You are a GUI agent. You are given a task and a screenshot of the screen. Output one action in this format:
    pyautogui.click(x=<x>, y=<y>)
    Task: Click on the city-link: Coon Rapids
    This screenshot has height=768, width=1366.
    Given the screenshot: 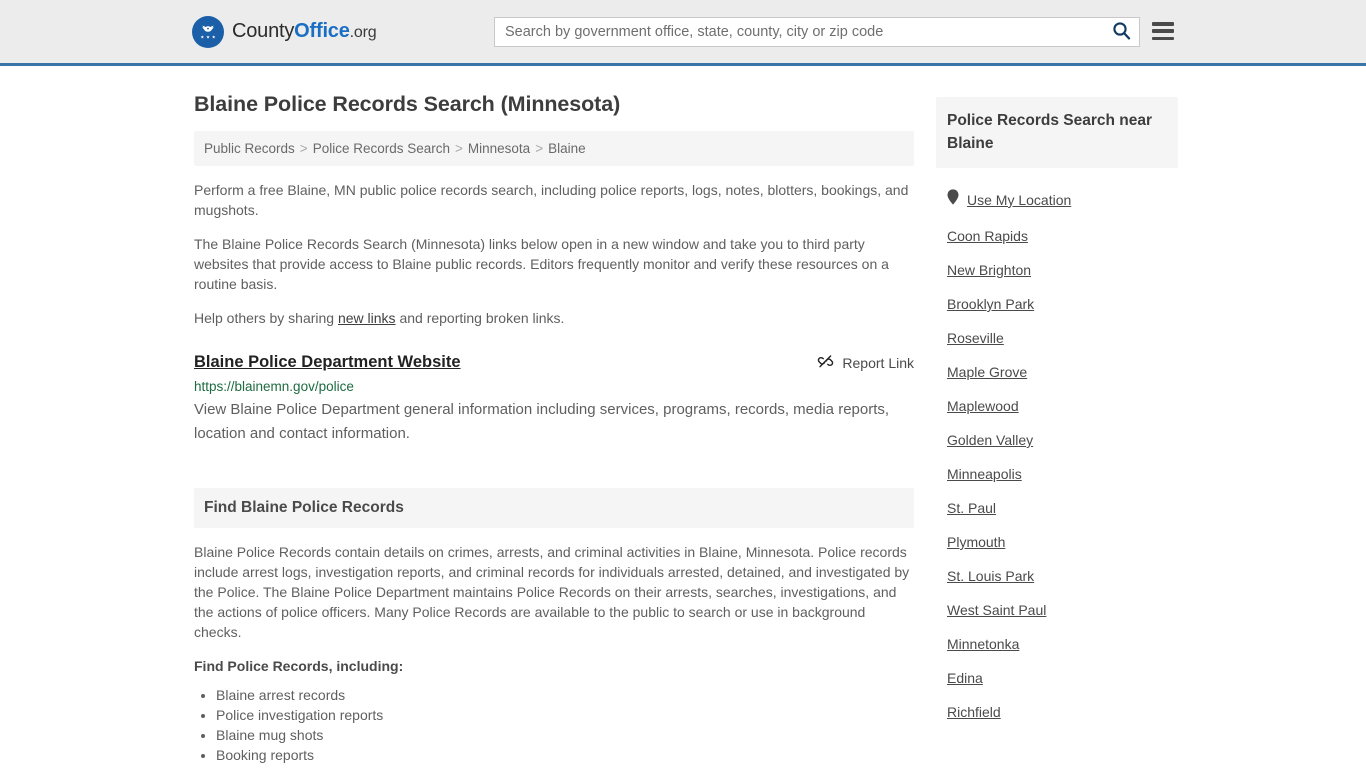 What is the action you would take?
    pyautogui.click(x=987, y=236)
    